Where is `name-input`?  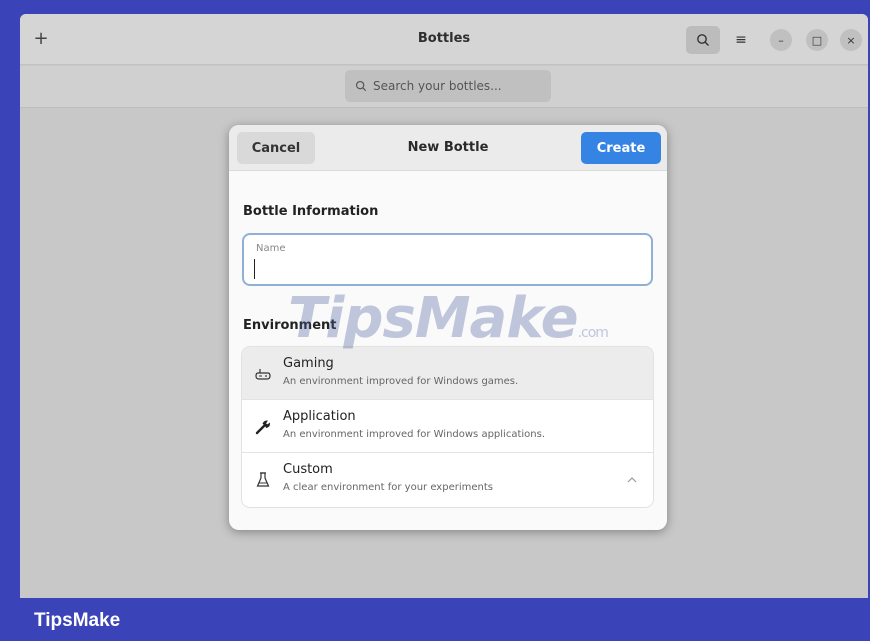 name-input is located at coordinates (444, 269).